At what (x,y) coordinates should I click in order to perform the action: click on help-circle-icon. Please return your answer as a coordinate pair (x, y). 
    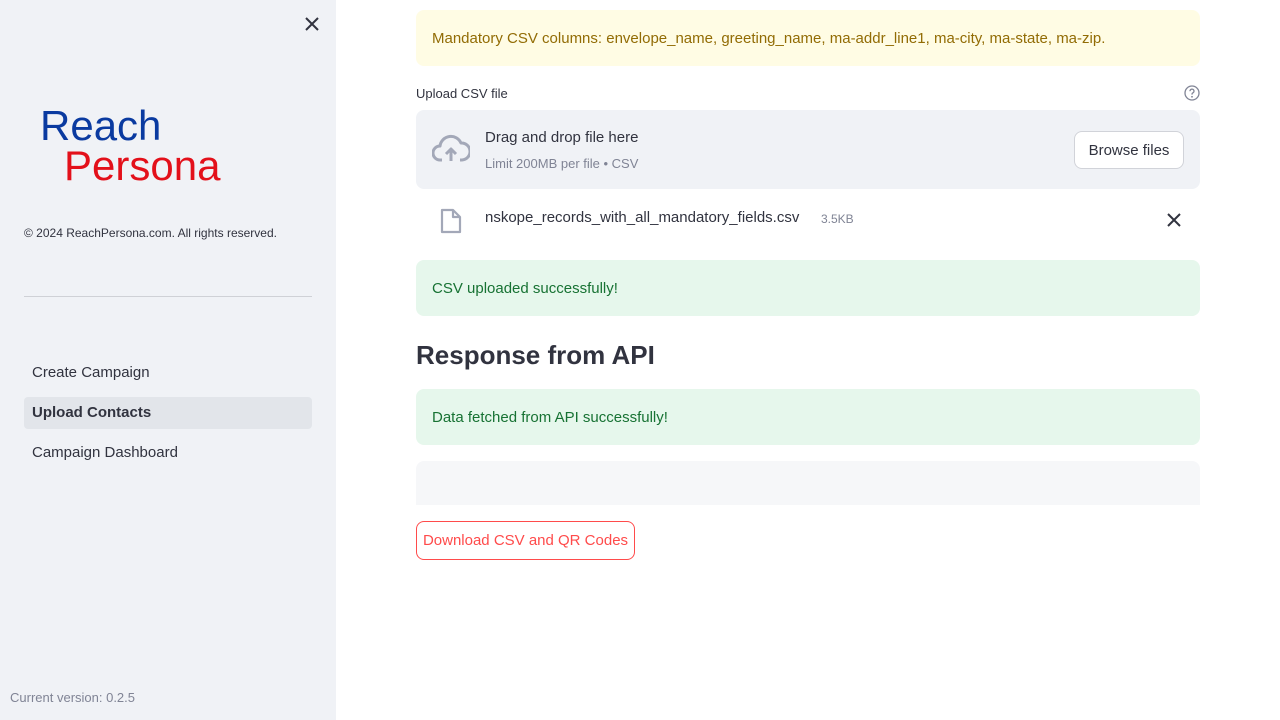
    Looking at the image, I should click on (1192, 93).